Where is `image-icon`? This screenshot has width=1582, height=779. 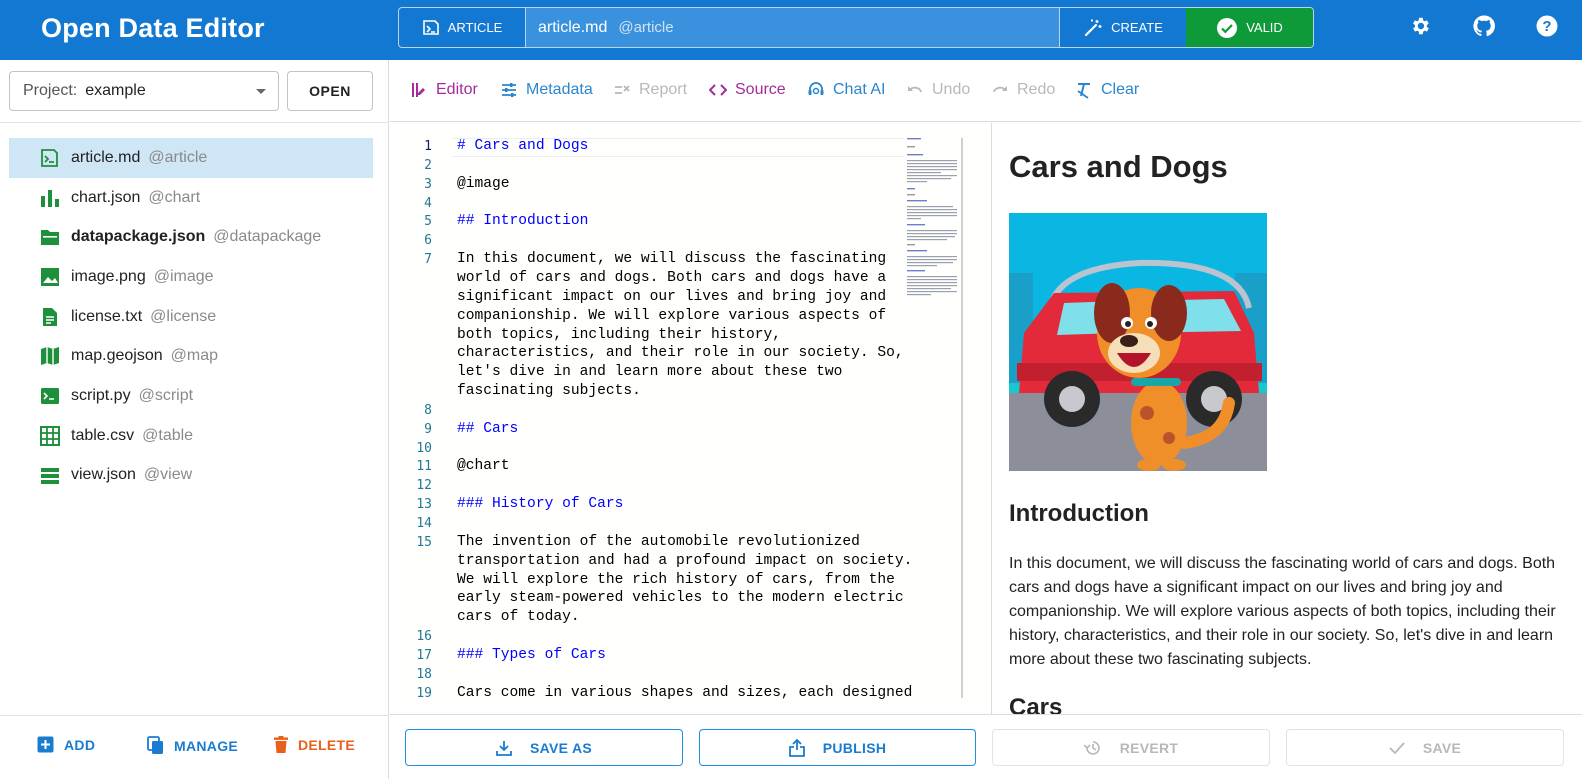 image-icon is located at coordinates (50, 277).